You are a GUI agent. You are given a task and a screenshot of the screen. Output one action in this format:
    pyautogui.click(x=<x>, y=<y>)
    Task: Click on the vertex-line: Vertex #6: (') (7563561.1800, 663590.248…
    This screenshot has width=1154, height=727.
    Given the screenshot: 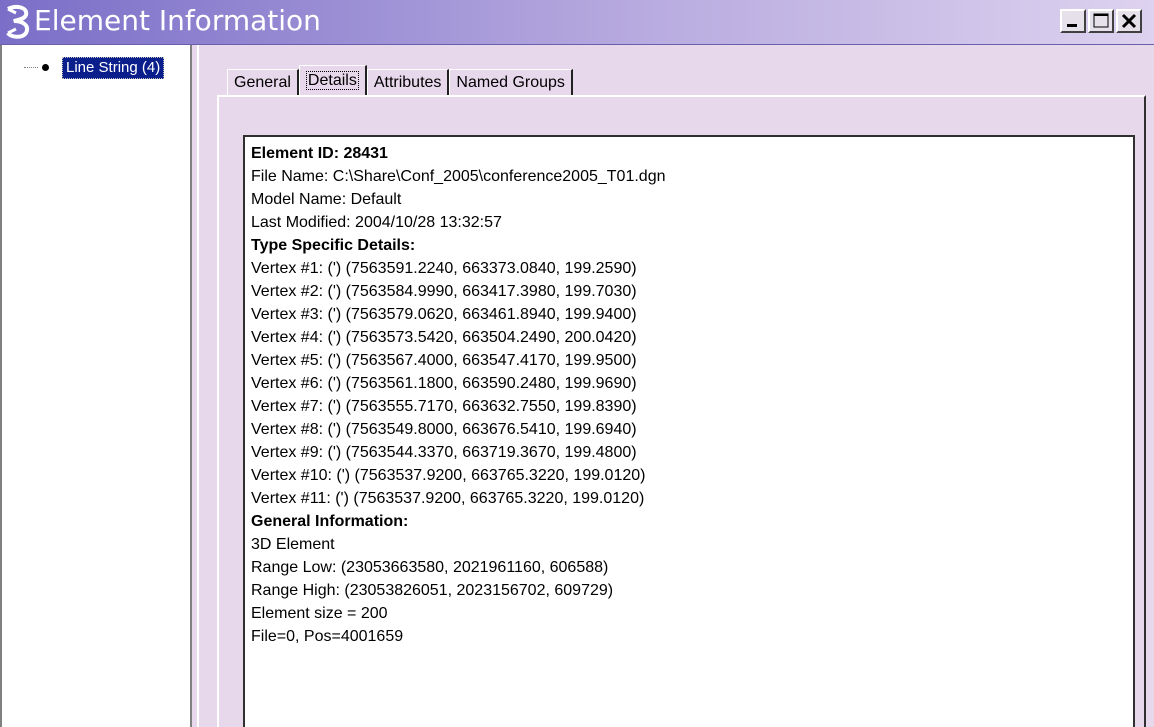 What is the action you would take?
    pyautogui.click(x=444, y=383)
    